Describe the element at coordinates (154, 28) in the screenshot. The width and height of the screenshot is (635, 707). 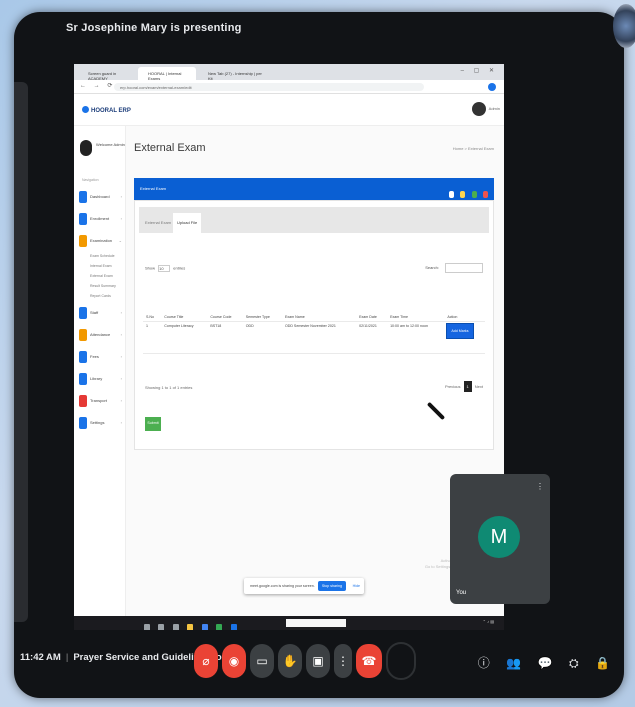
I see `presenting-label: Sr Josephine Mary is presenting` at that location.